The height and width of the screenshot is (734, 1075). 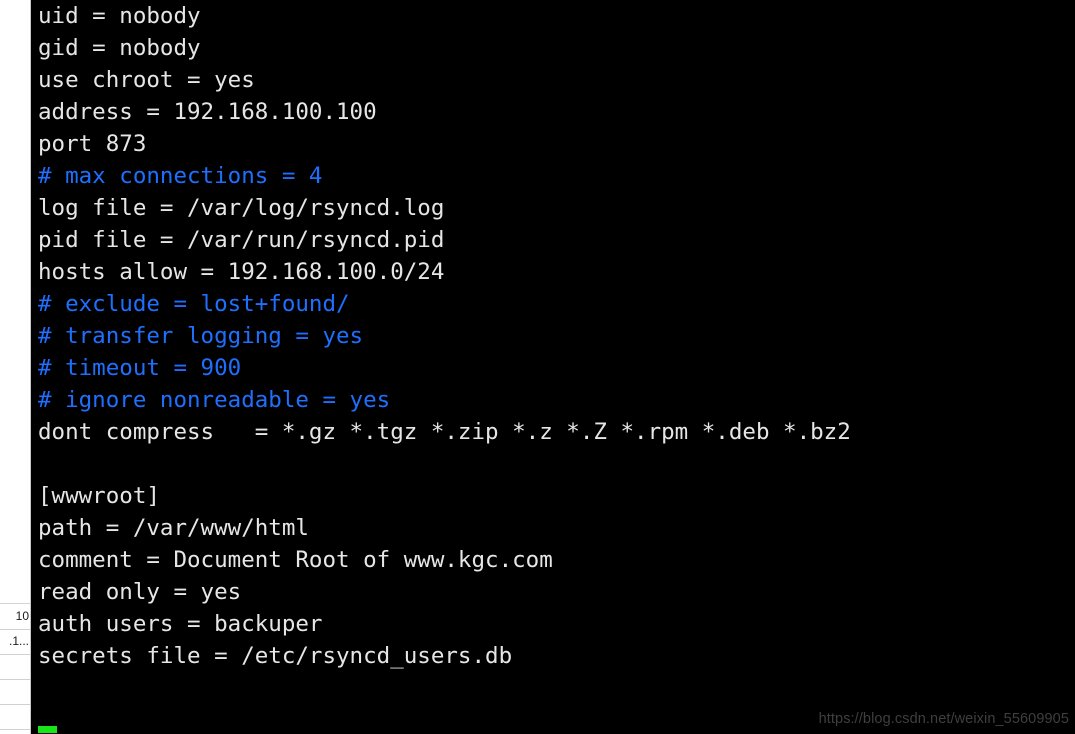 I want to click on terminal-line: use chroot = yes, so click(x=146, y=80).